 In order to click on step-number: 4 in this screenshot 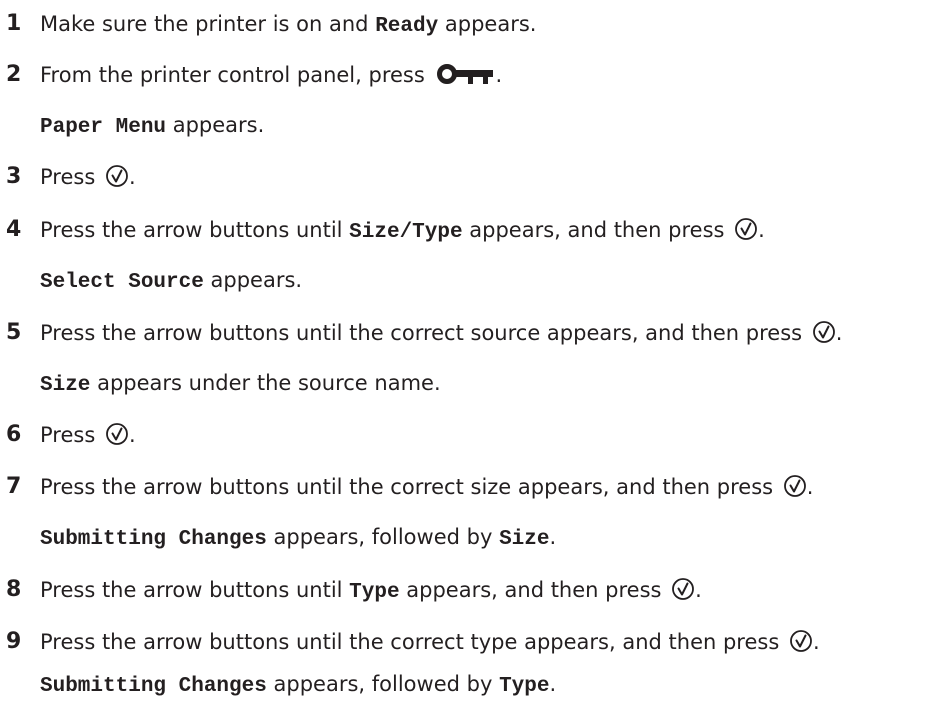, I will do `click(14, 229)`.